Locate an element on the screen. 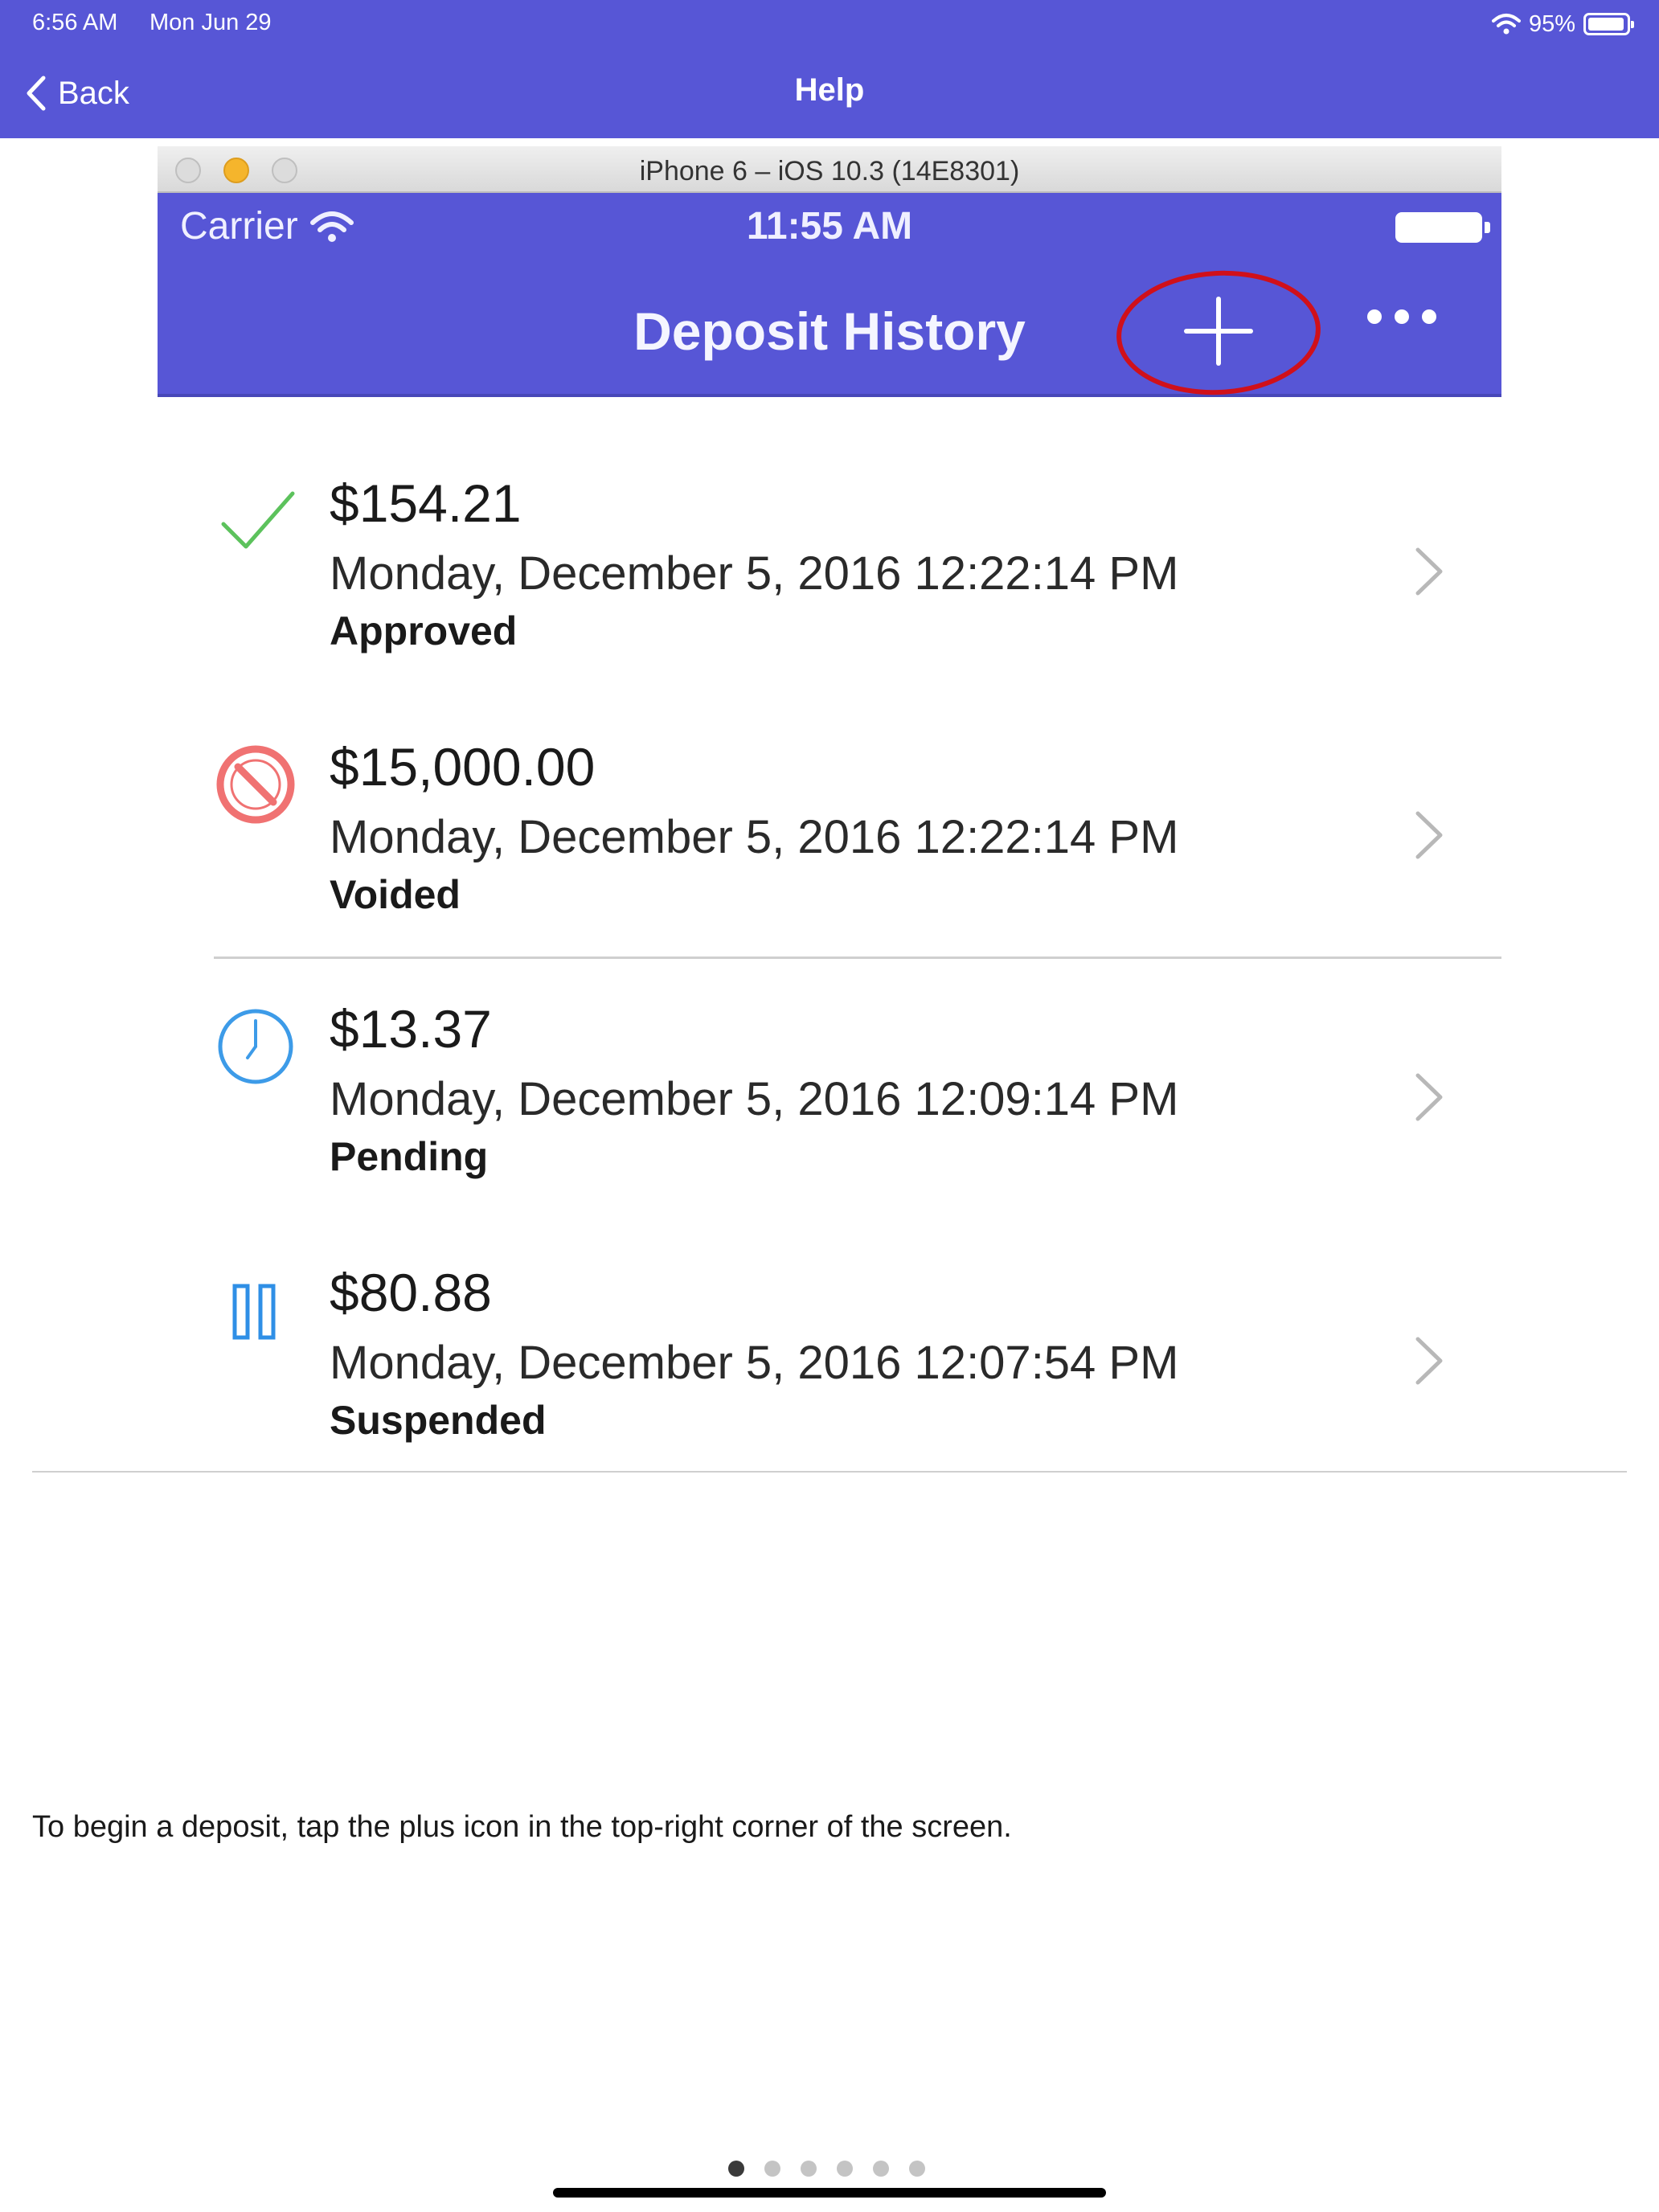 This screenshot has width=1659, height=2212. simulated-app-header: Carrier 11:55 AM Deposit History is located at coordinates (829, 295).